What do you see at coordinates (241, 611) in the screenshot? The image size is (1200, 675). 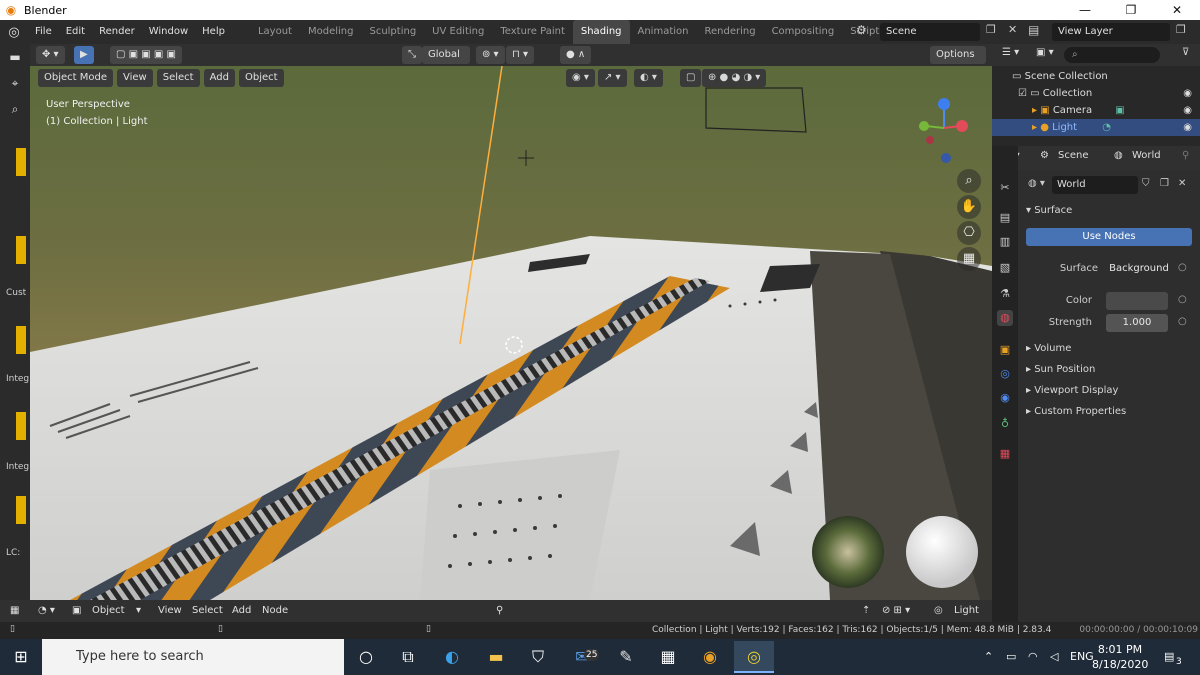 I see `node-menu-add: Add` at bounding box center [241, 611].